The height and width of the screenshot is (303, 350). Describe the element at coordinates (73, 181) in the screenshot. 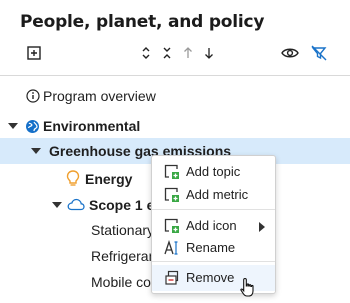

I see `lightbulb-icon` at that location.